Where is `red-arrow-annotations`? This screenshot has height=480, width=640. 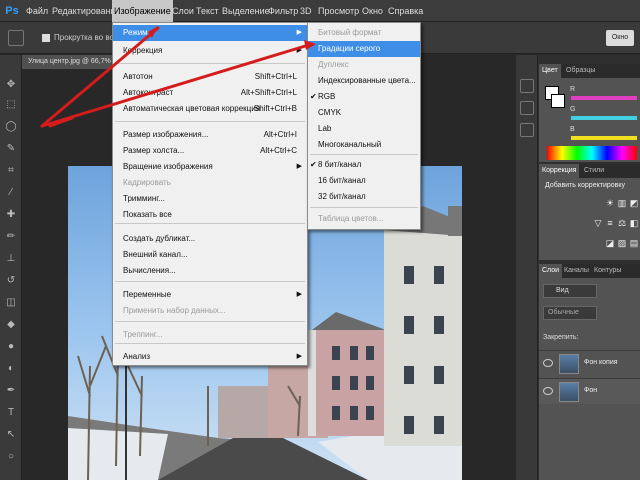 red-arrow-annotations is located at coordinates (178, 77).